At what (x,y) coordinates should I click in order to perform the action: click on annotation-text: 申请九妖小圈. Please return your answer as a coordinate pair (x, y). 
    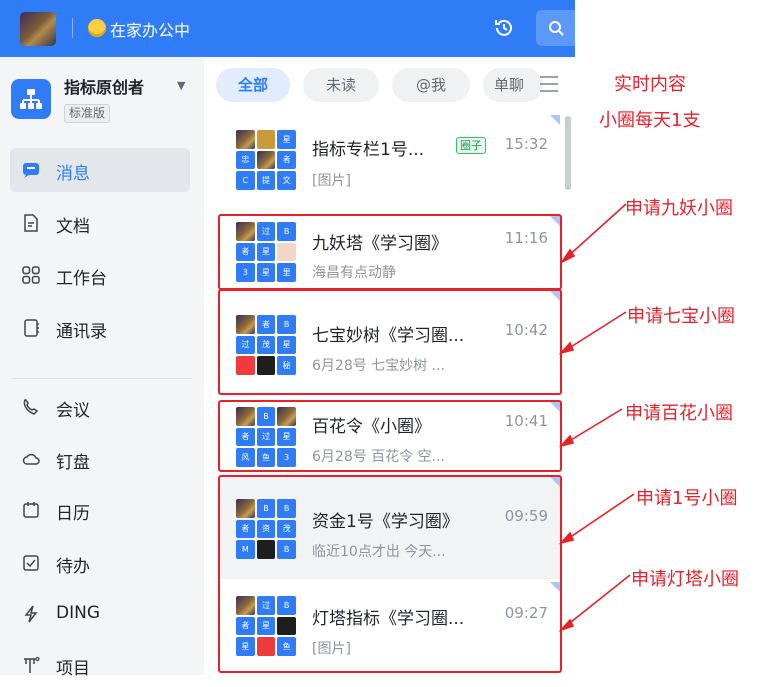
    Looking at the image, I should click on (679, 208).